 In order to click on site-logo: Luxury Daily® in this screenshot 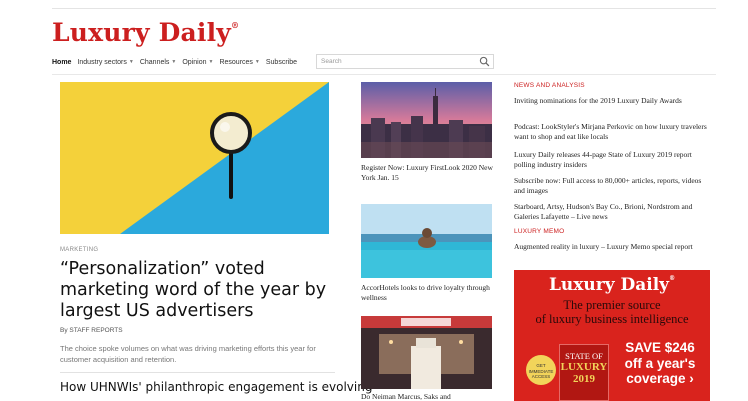, I will do `click(145, 32)`.